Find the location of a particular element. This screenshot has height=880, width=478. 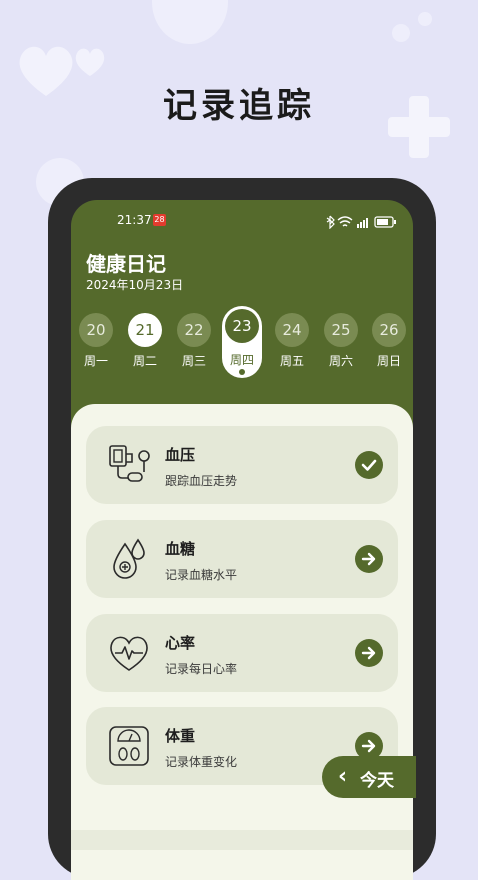

today-button: ‹ 今天 is located at coordinates (369, 777).